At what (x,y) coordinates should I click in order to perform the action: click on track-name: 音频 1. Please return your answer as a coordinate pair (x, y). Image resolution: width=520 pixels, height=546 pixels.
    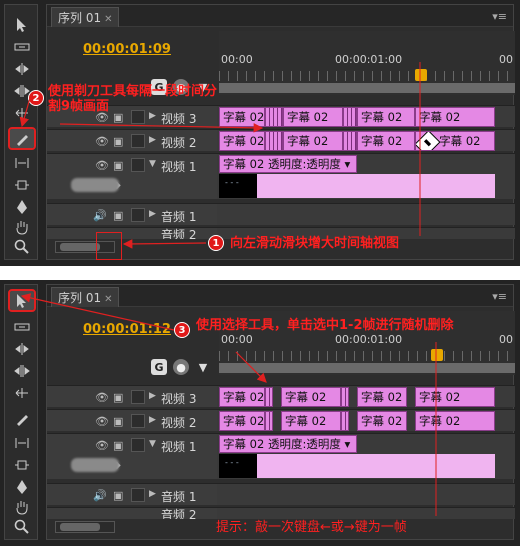
    Looking at the image, I should click on (179, 497).